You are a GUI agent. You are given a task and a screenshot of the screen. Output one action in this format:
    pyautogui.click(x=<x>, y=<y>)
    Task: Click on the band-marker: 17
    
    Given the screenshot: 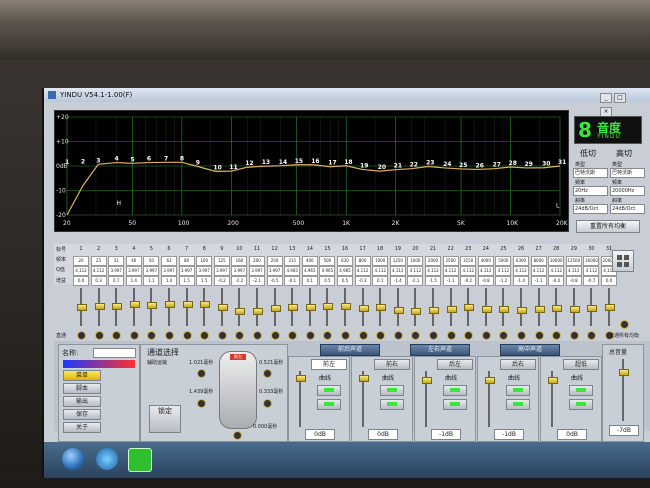 What is the action you would take?
    pyautogui.click(x=332, y=163)
    